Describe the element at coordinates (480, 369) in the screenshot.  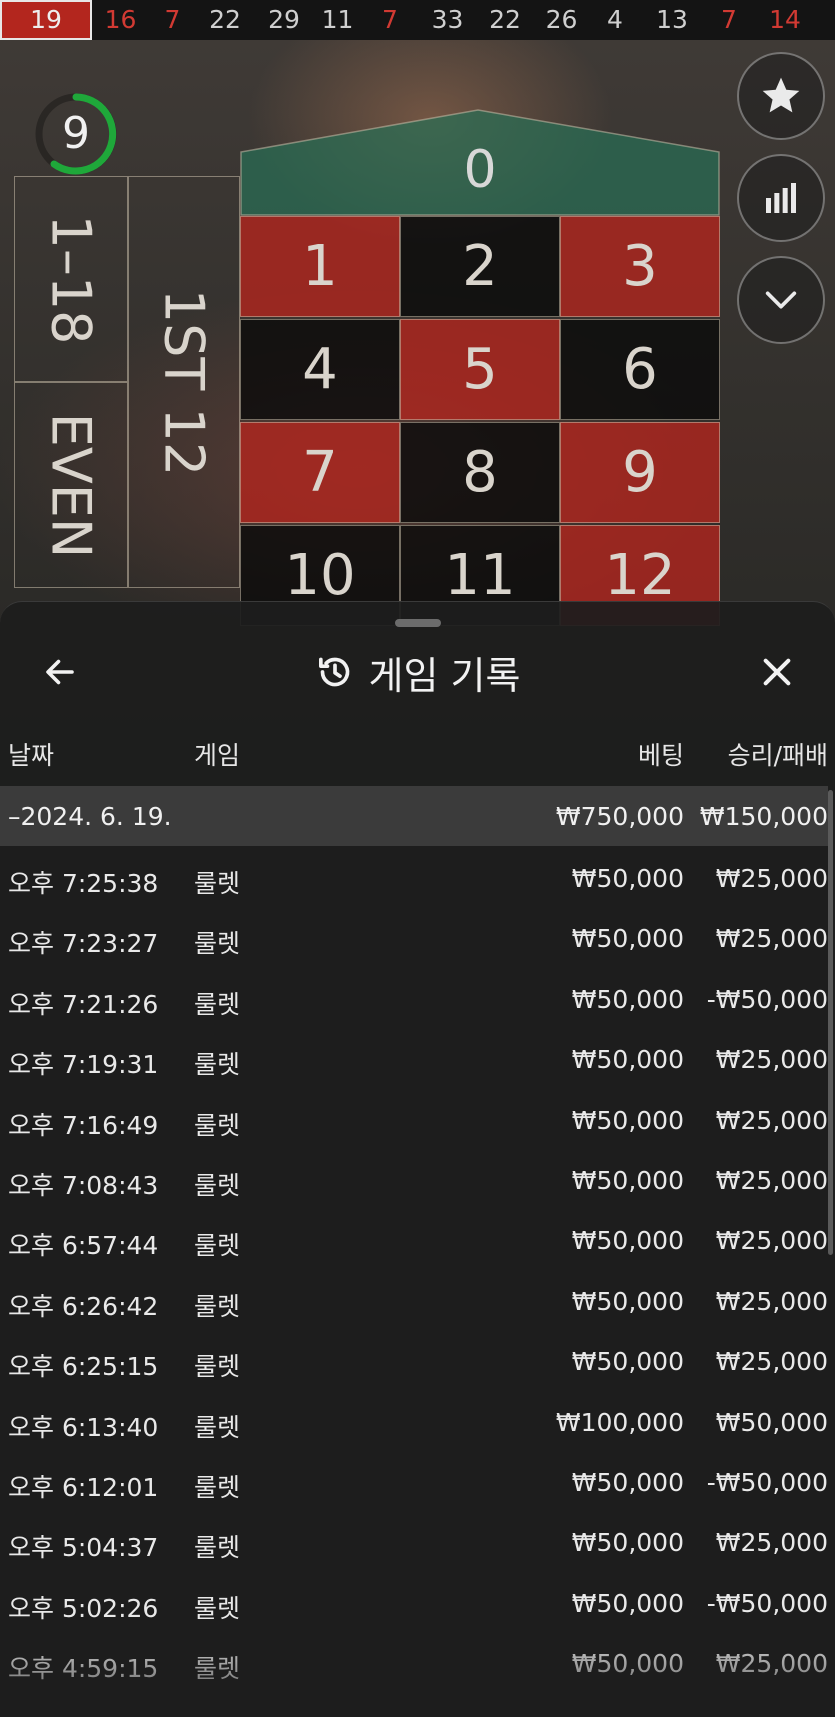
I see `bet-spot-number: 5` at that location.